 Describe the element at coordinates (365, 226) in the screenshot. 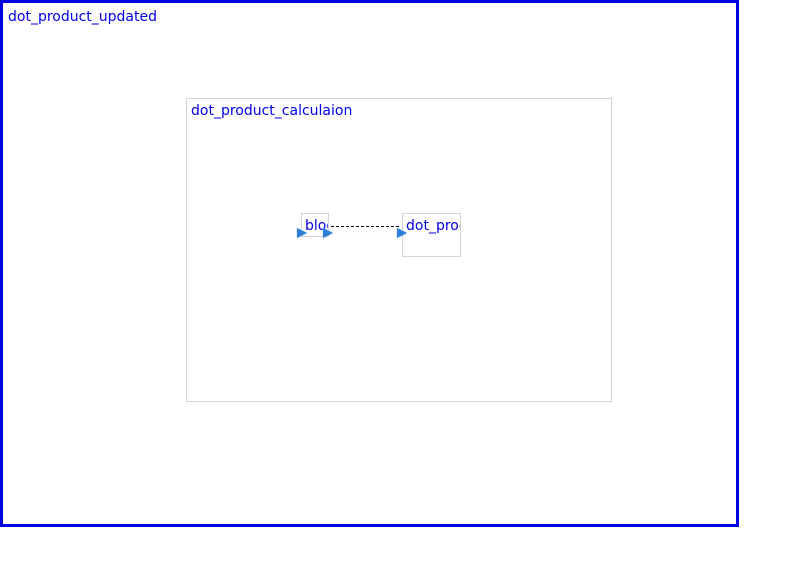

I see `connection-line` at that location.